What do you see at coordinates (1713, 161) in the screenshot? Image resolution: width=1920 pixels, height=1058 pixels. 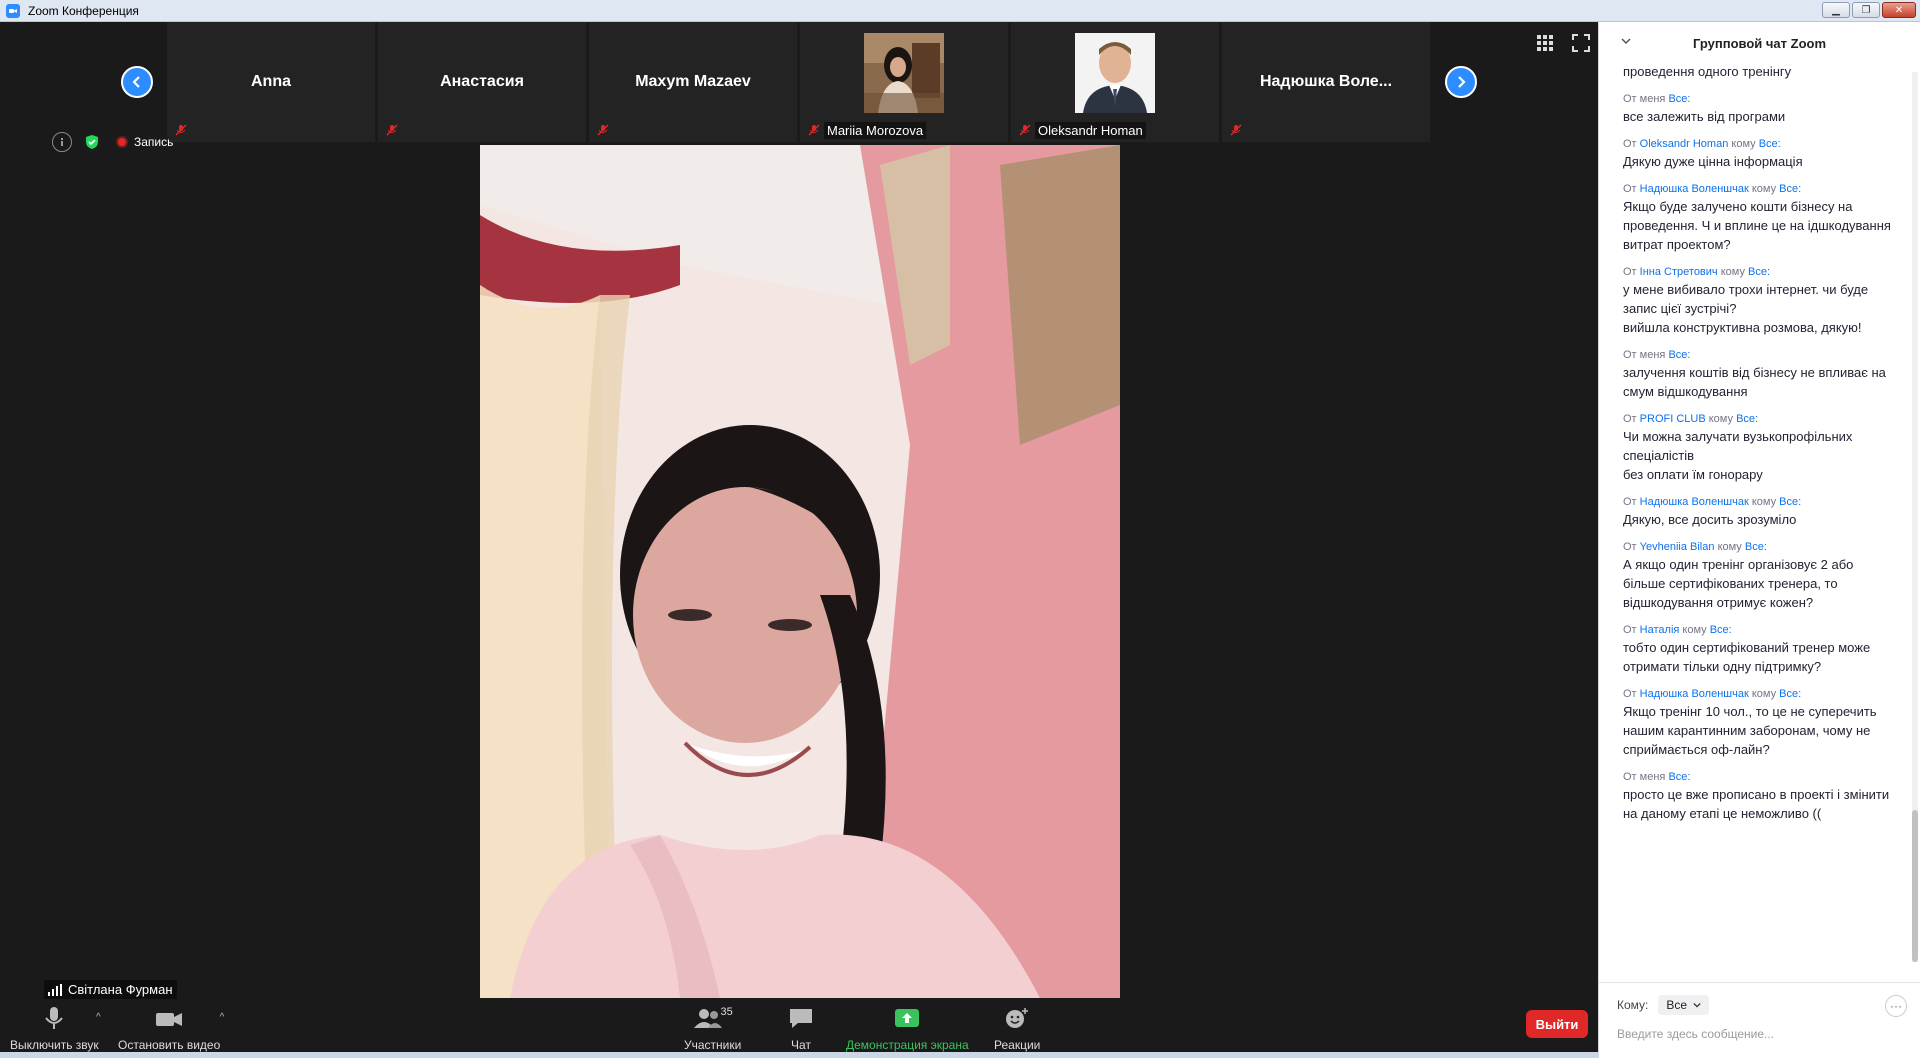 I see `message-text: Дякую дуже цінна інформація` at bounding box center [1713, 161].